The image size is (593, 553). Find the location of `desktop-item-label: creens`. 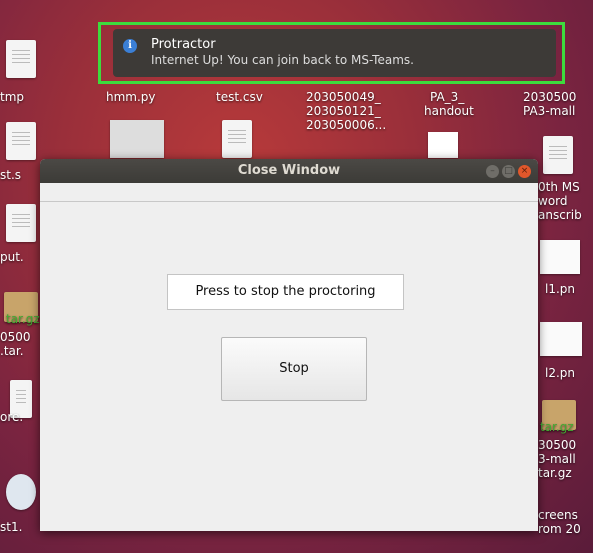

desktop-item-label: creens is located at coordinates (558, 515).